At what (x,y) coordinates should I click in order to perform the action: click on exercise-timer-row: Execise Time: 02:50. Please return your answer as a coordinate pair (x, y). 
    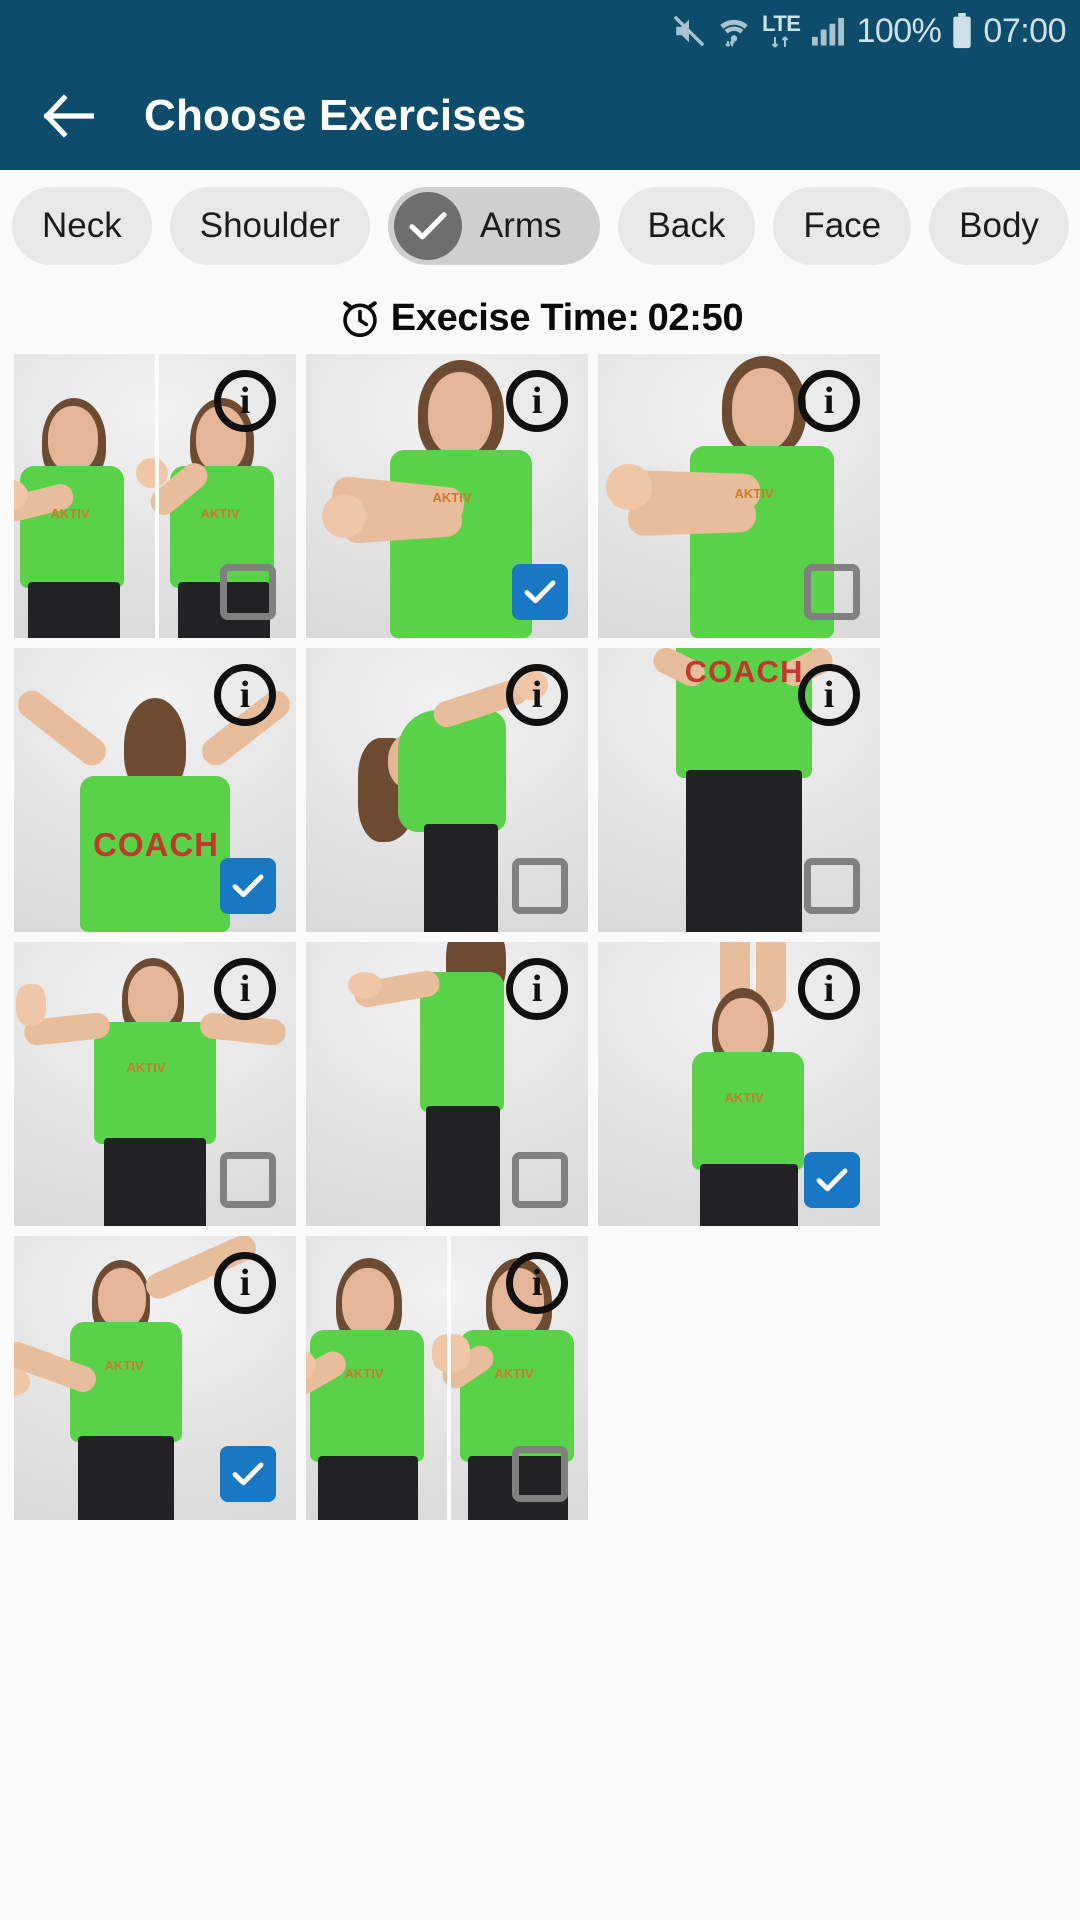
    Looking at the image, I should click on (540, 318).